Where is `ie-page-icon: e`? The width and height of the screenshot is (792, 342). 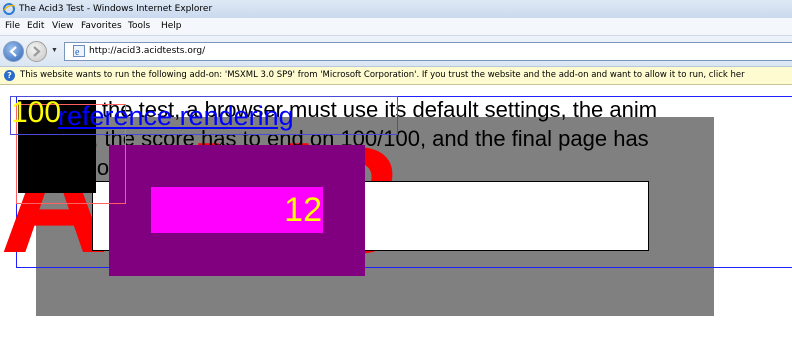 ie-page-icon: e is located at coordinates (79, 51).